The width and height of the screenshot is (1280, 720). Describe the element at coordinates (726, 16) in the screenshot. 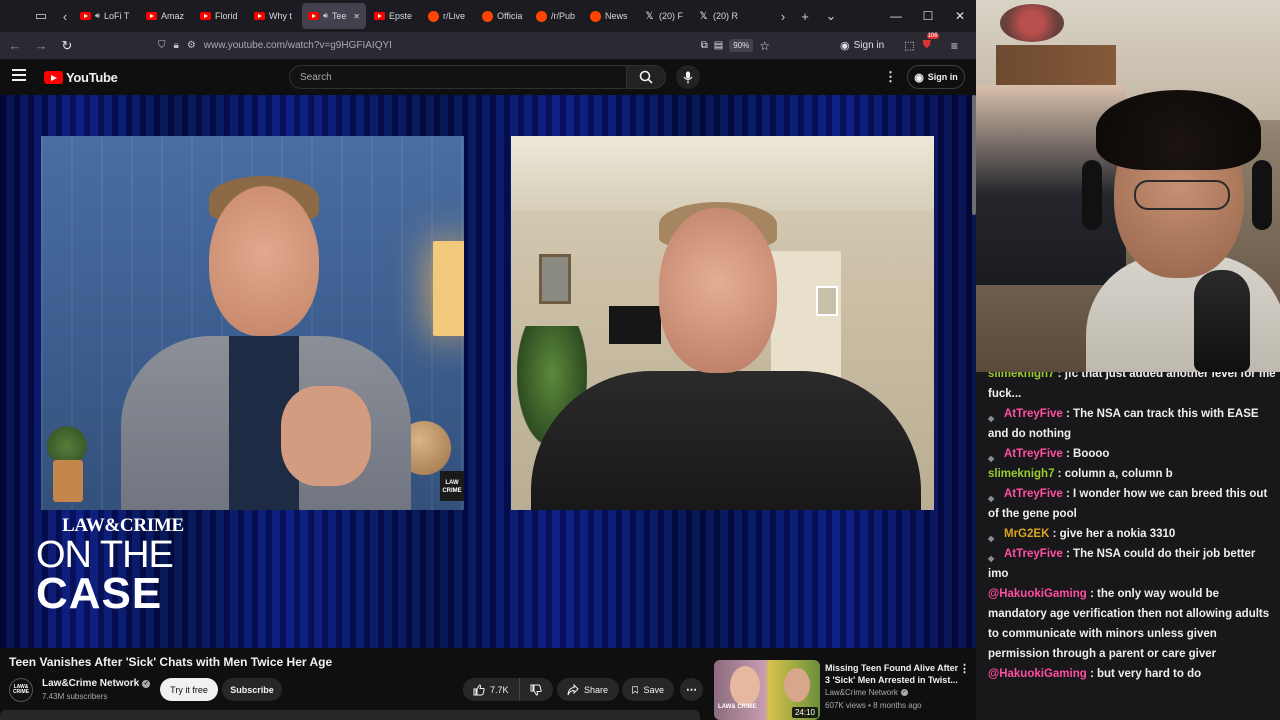

I see `tab-label: (20) R` at that location.